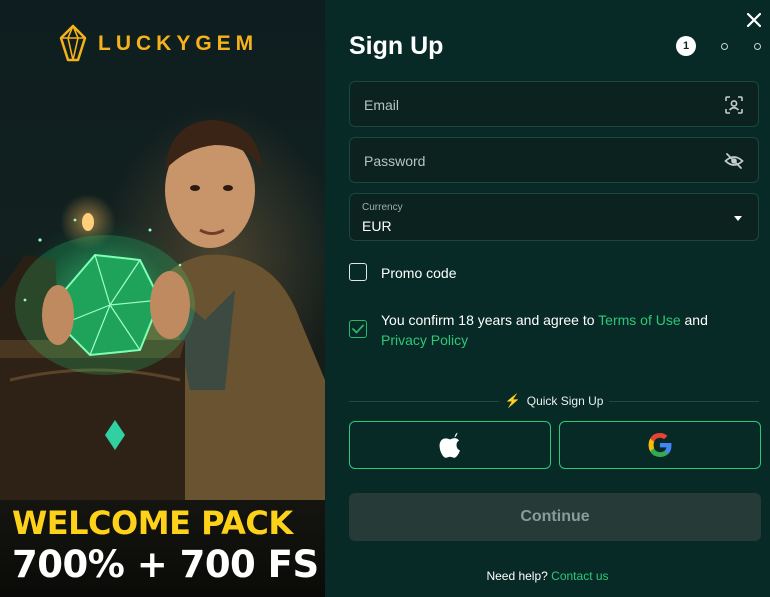 Image resolution: width=770 pixels, height=597 pixels. I want to click on help-row: Need help? Contact us, so click(547, 576).